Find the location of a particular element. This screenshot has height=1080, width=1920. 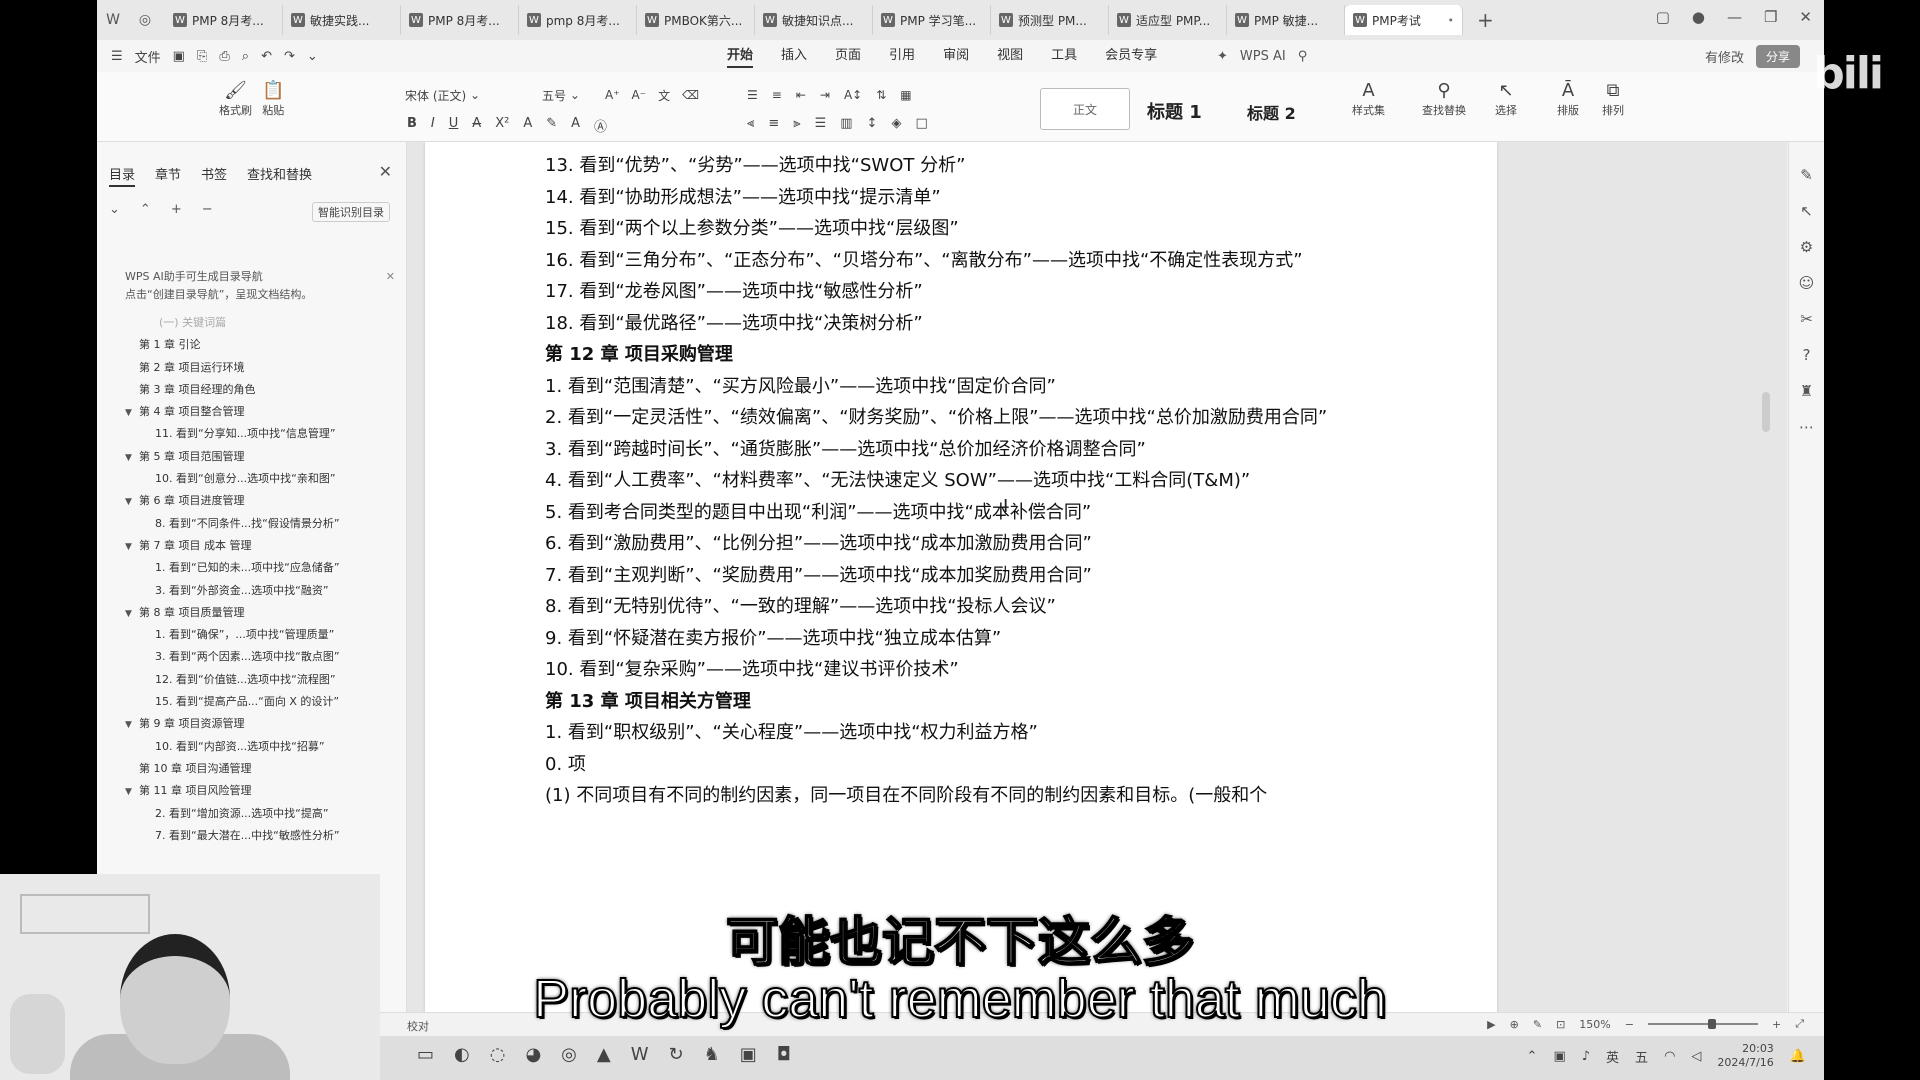

wifi-icon: ◠ is located at coordinates (1669, 1056).